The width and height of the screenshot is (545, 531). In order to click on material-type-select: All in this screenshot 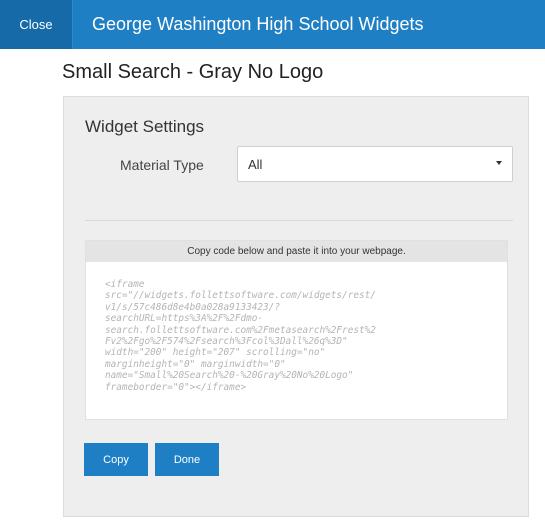, I will do `click(375, 164)`.